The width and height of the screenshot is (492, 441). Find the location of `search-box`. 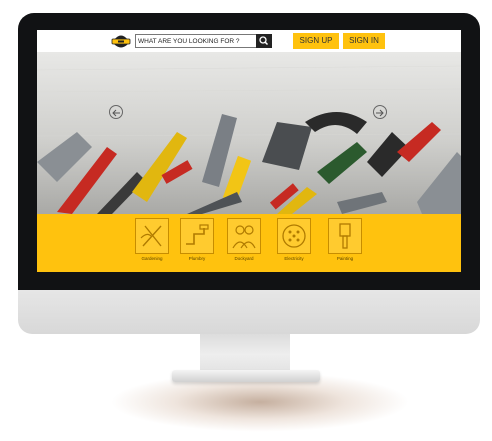

search-box is located at coordinates (203, 41).